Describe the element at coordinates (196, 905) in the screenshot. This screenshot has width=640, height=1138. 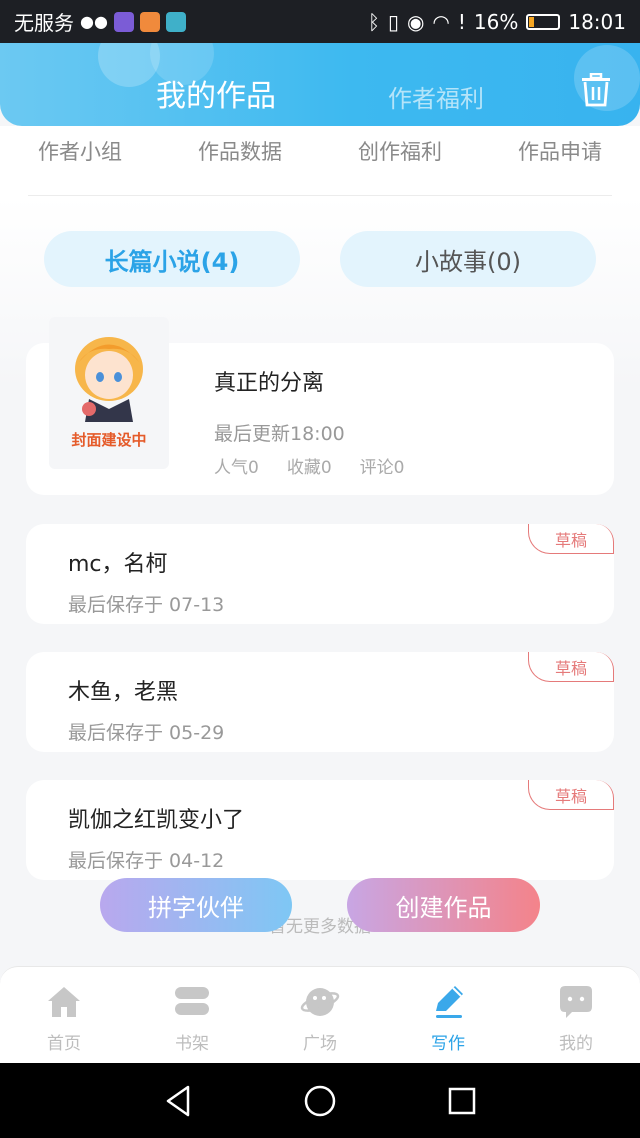
I see `writing-partner-button: 拼字伙伴` at that location.